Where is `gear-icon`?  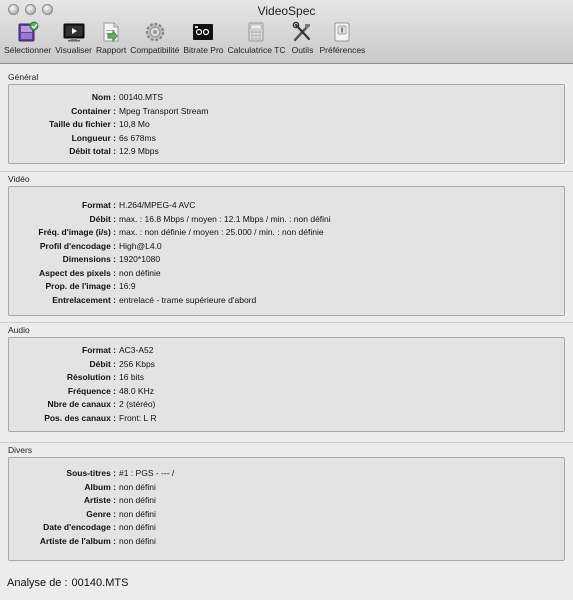 gear-icon is located at coordinates (155, 32).